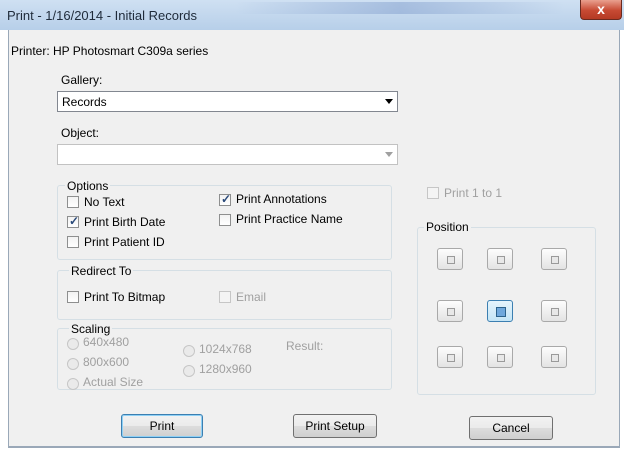 Image resolution: width=624 pixels, height=452 pixels. Describe the element at coordinates (84, 102) in the screenshot. I see `gallery-value: Records` at that location.